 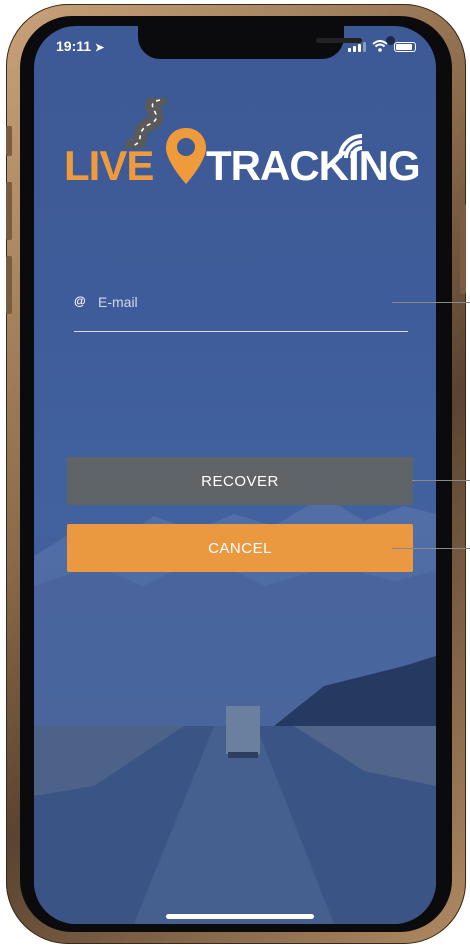 I want to click on at-sign-icon: @, so click(x=80, y=301).